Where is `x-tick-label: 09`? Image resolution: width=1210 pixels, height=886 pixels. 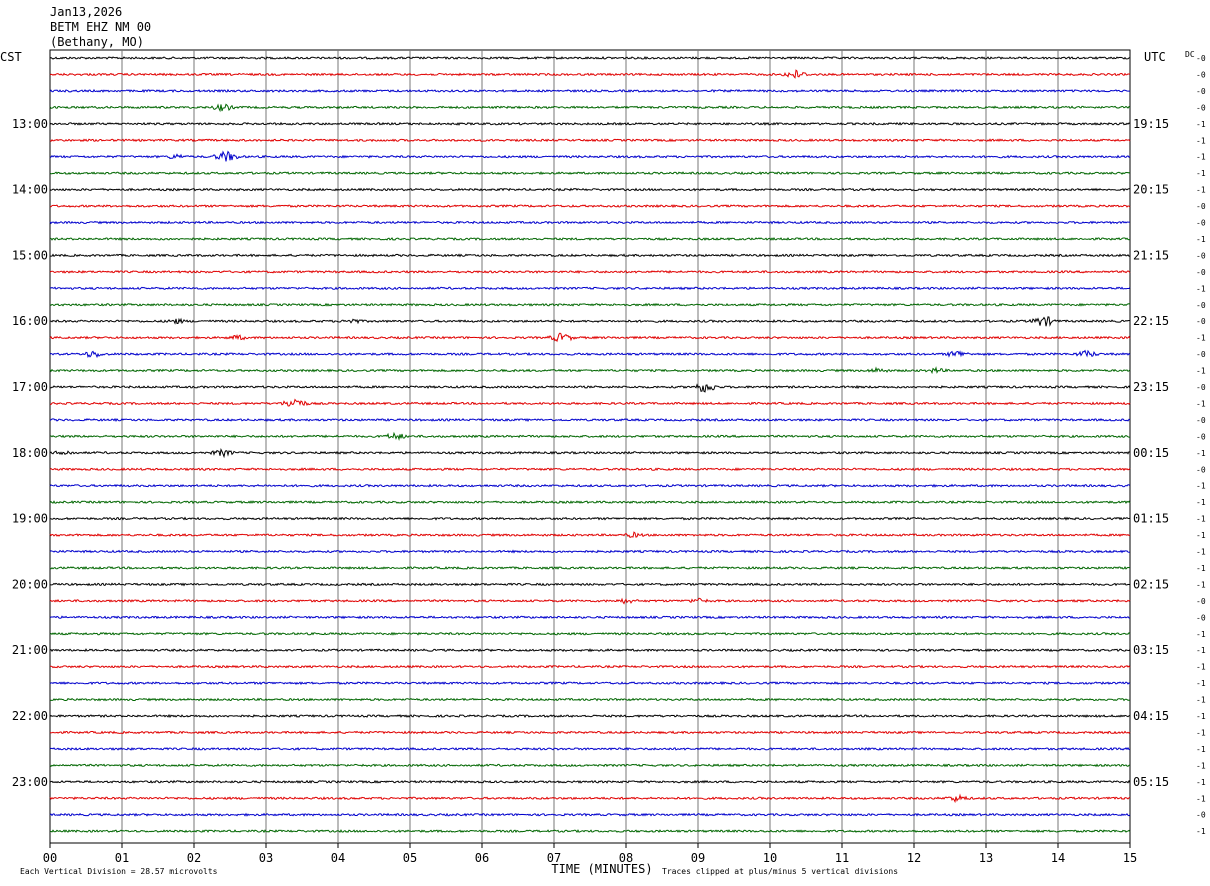 x-tick-label: 09 is located at coordinates (698, 858).